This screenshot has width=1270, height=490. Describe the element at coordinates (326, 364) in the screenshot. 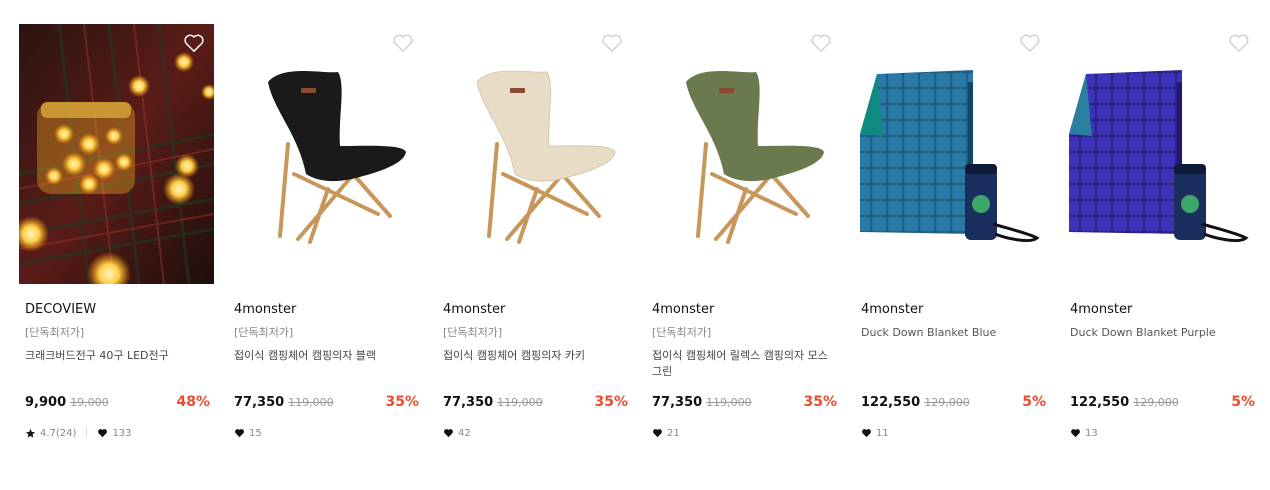

I see `product-name: 접이식 캠핑체어 캠핑의자 블랙` at that location.